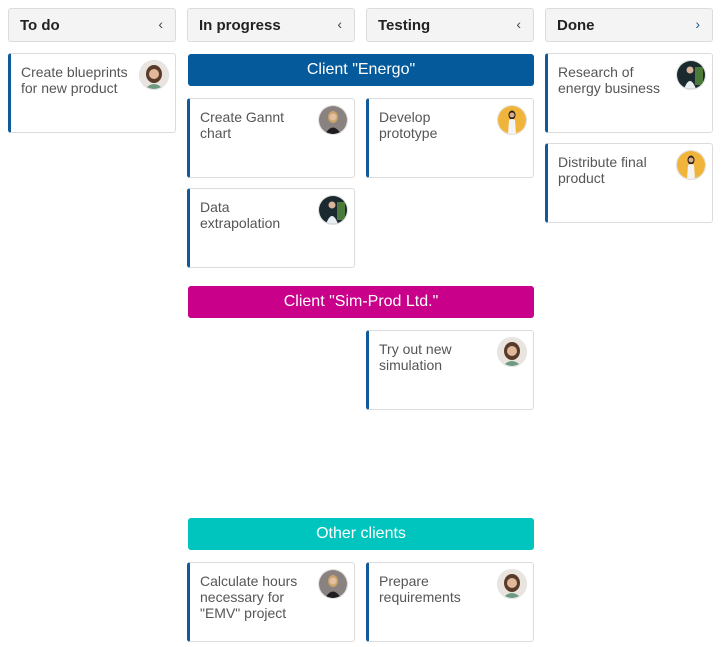 The width and height of the screenshot is (722, 647). Describe the element at coordinates (361, 302) in the screenshot. I see `swimlane-header-sim-prod: Client "Sim-Prod Ltd."` at that location.